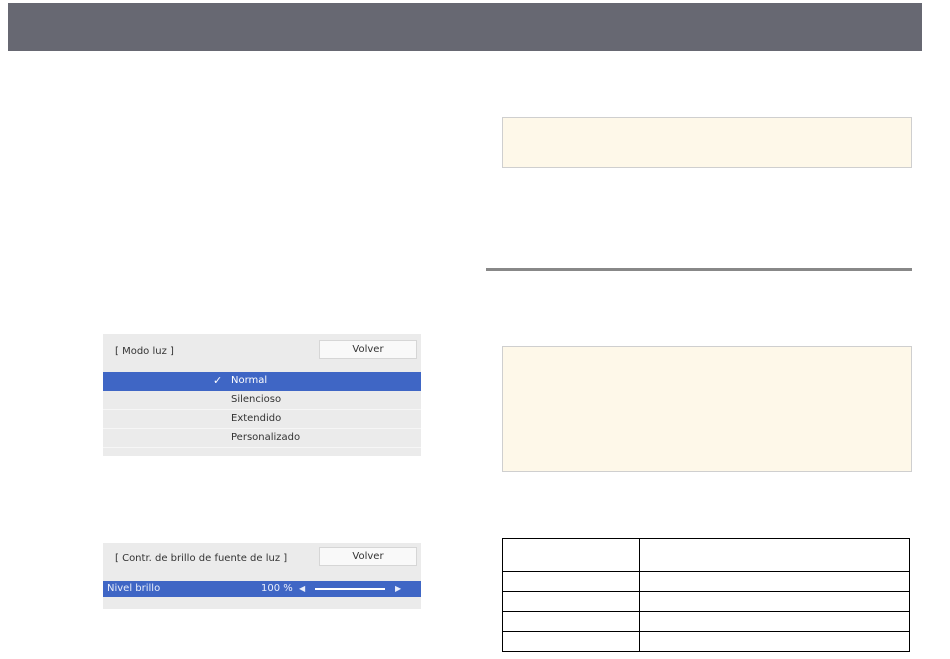 This screenshot has height=659, width=950. What do you see at coordinates (398, 589) in the screenshot?
I see `arrow-right-icon: ▶` at bounding box center [398, 589].